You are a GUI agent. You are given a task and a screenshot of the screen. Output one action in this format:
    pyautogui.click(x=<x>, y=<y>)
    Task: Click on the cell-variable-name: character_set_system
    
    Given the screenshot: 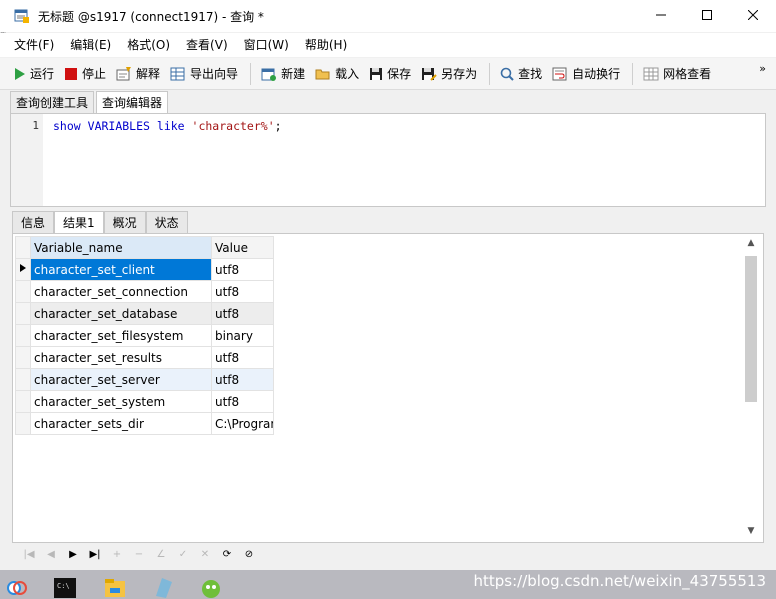 What is the action you would take?
    pyautogui.click(x=121, y=401)
    